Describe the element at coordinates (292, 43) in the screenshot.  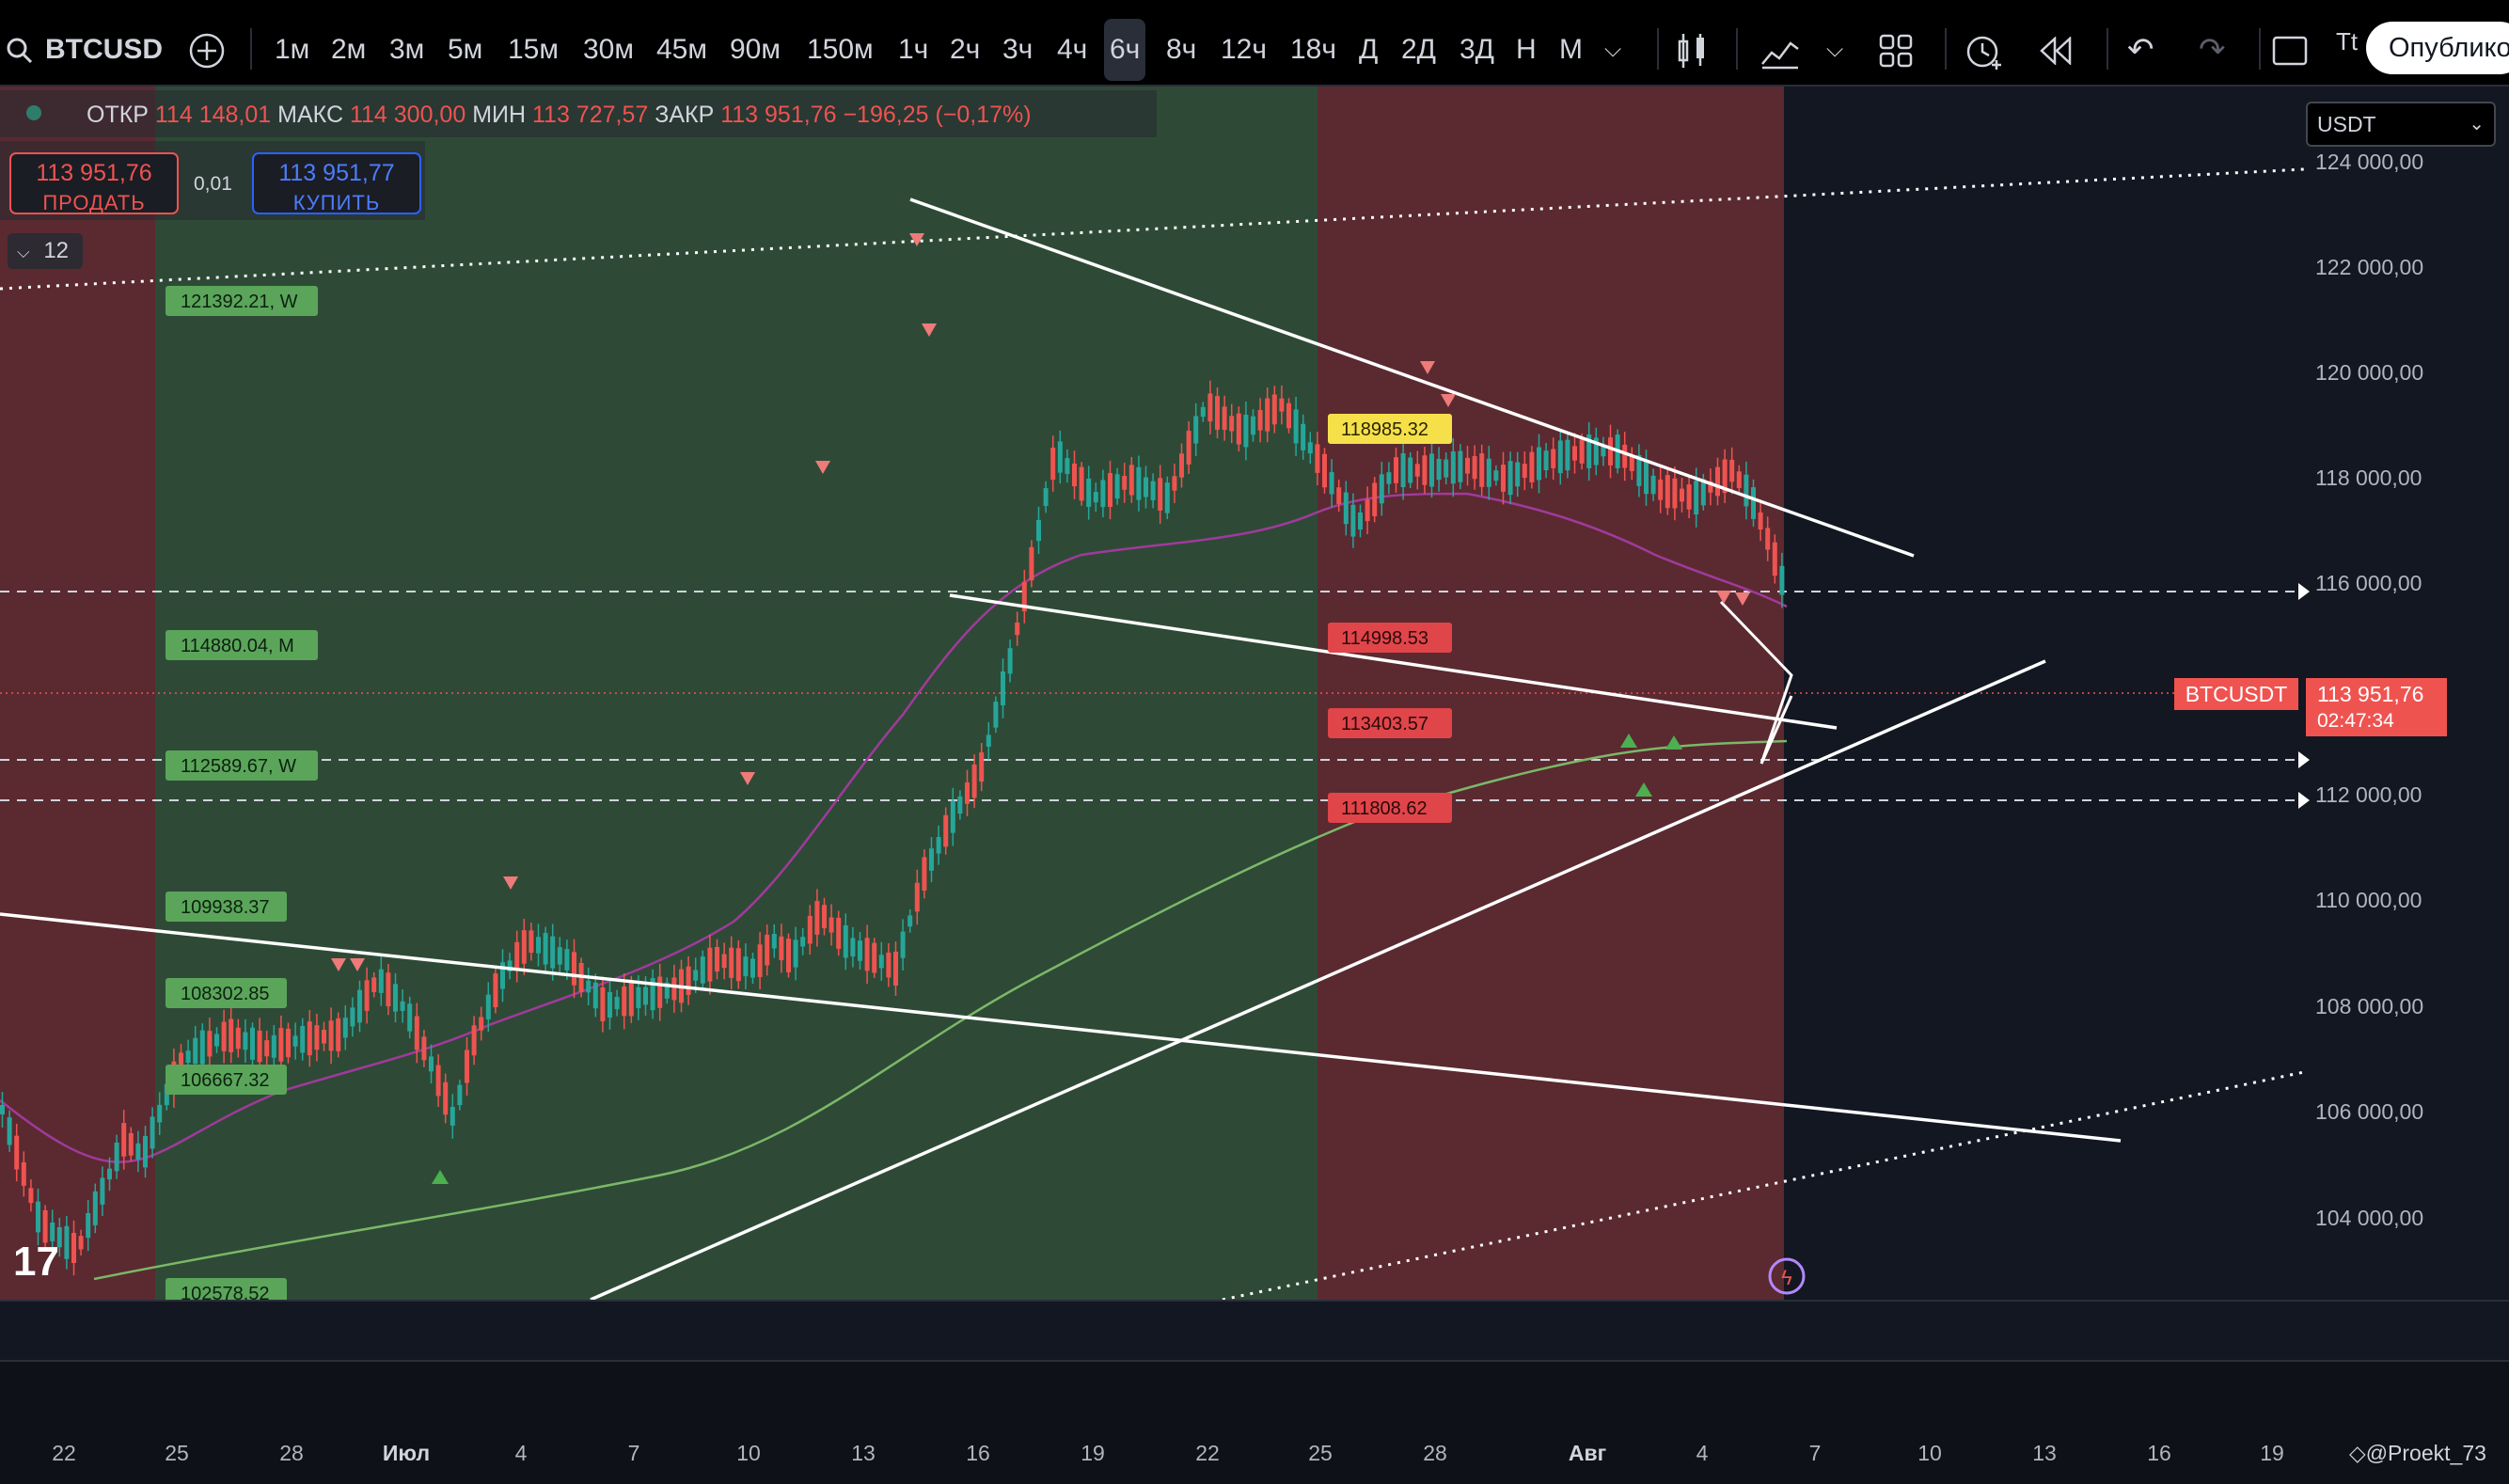
I see `timeframe-0: 1м` at that location.